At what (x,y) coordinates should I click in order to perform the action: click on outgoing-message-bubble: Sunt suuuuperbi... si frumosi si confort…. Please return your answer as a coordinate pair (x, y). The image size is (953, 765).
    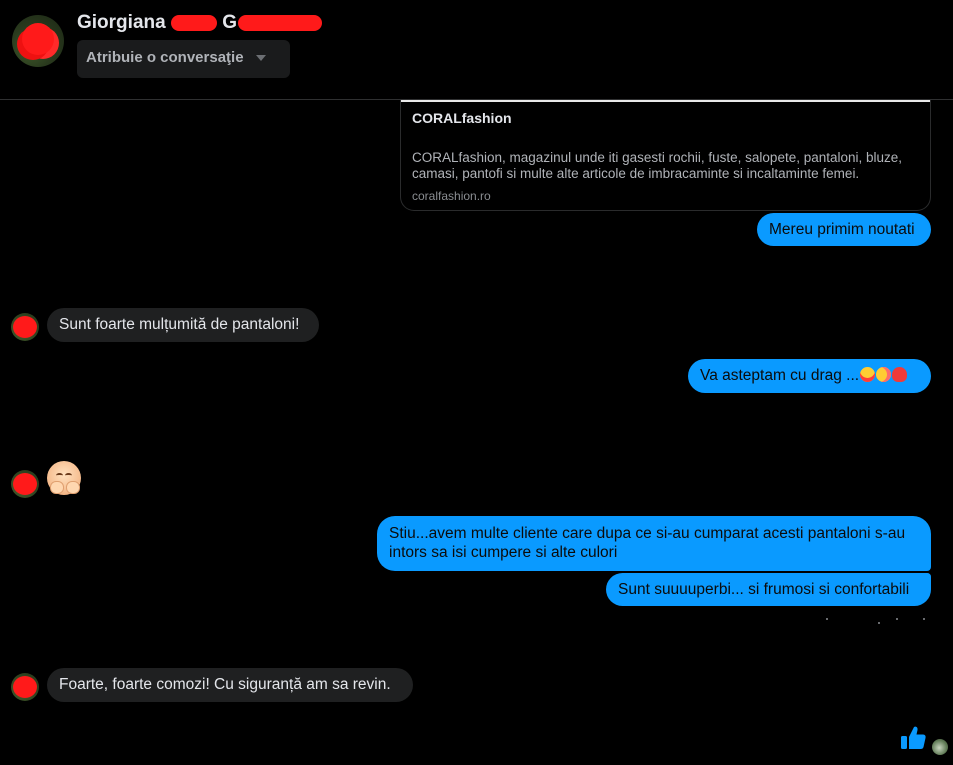
    Looking at the image, I should click on (768, 589).